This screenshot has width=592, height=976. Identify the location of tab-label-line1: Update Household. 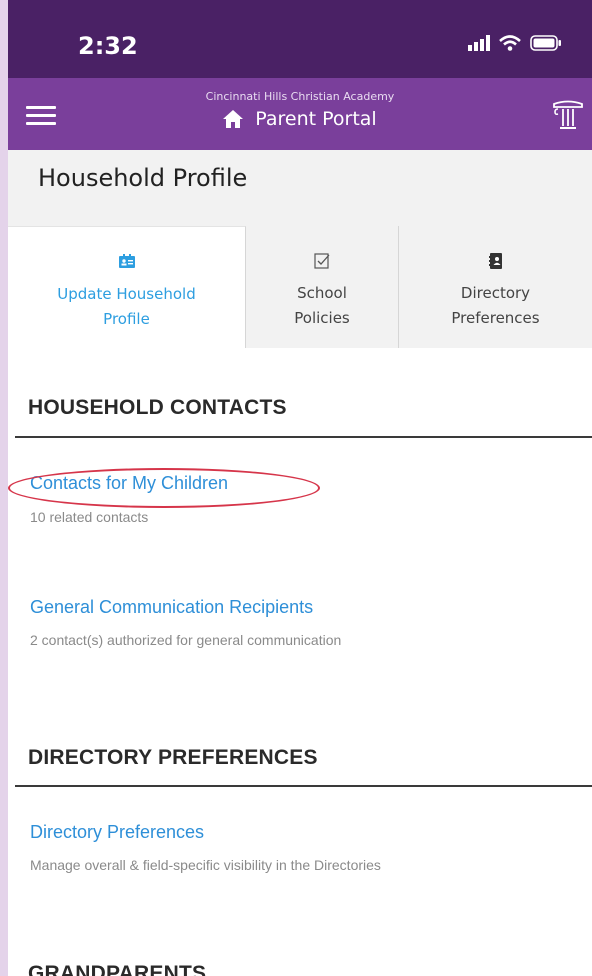
(126, 294).